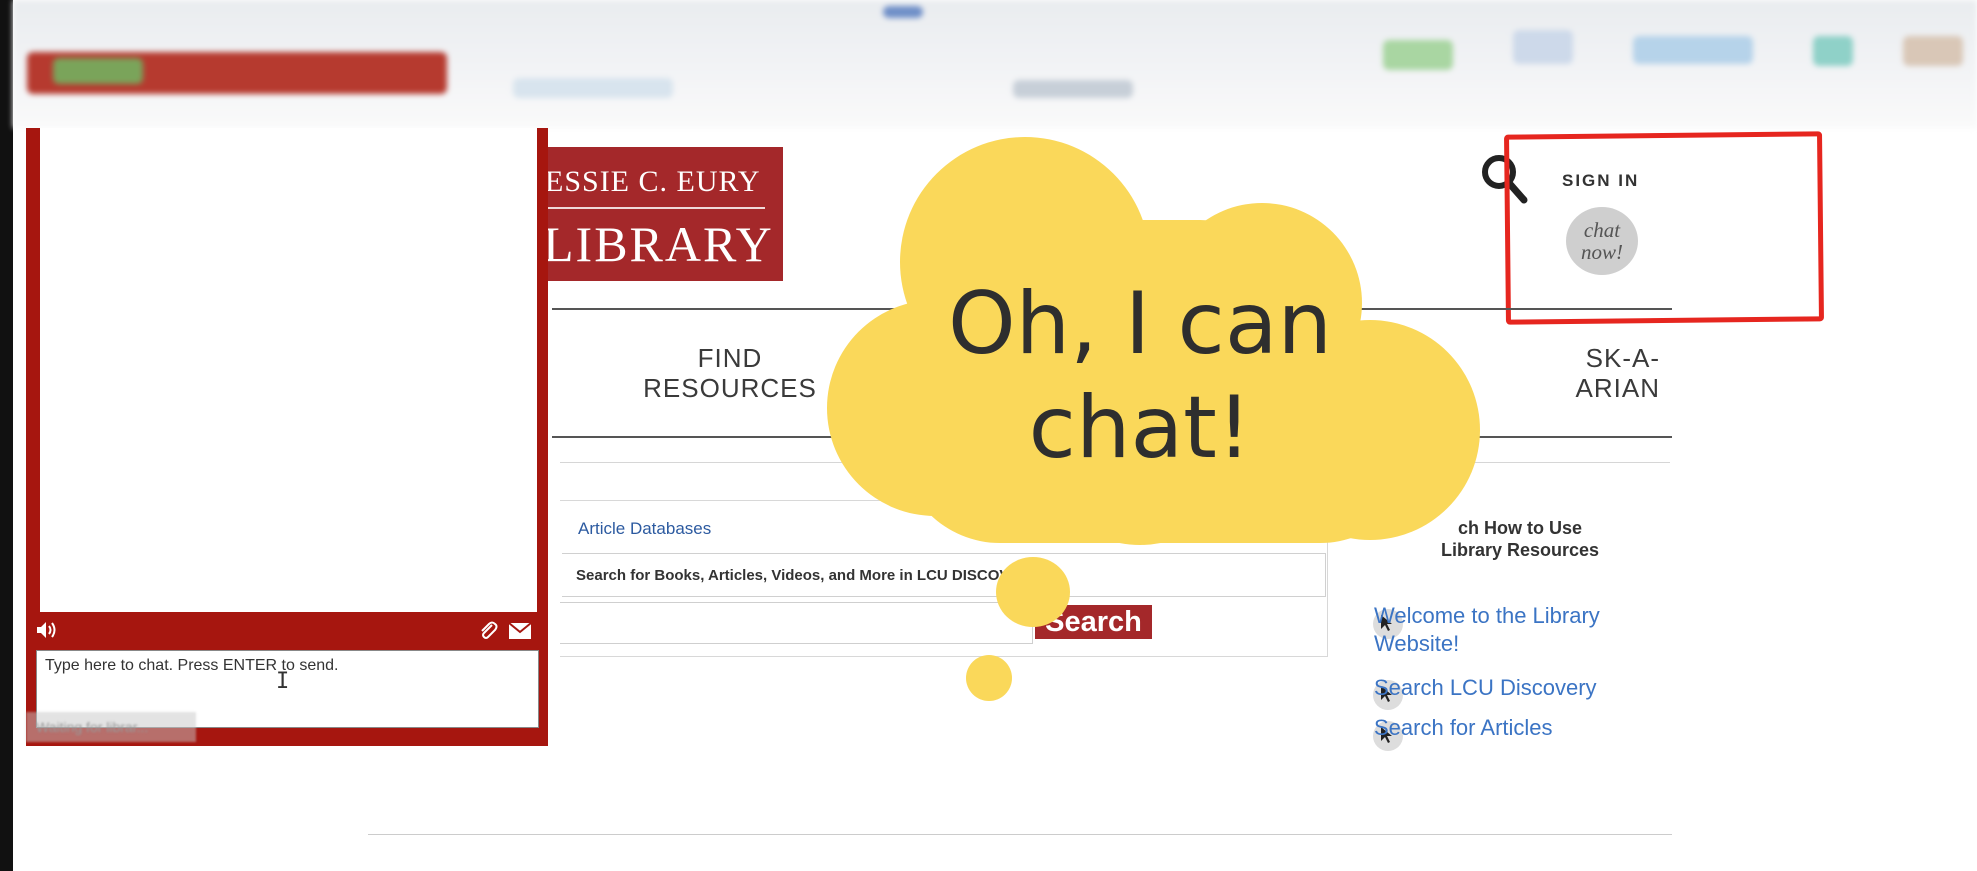  What do you see at coordinates (1519, 528) in the screenshot?
I see `sidebar-heading-line1: ch How to Use` at bounding box center [1519, 528].